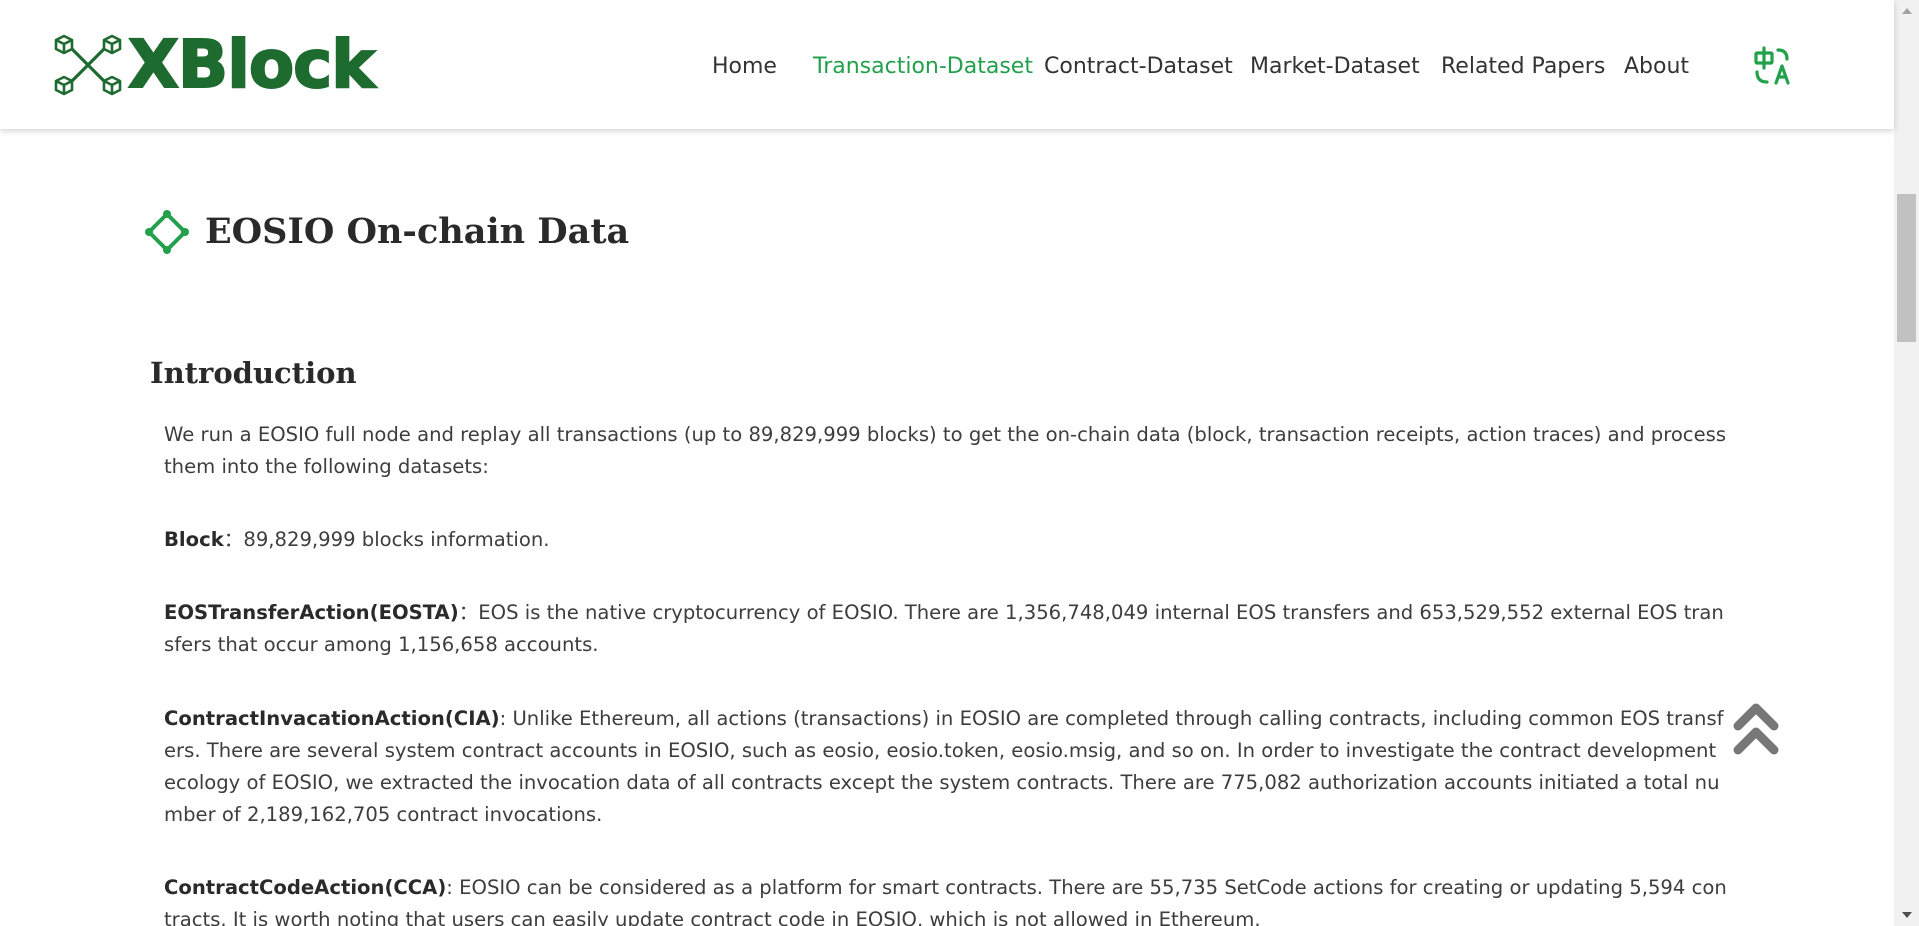 The image size is (1919, 926). I want to click on nav-transaction-dataset: Transaction-Dataset, so click(923, 67).